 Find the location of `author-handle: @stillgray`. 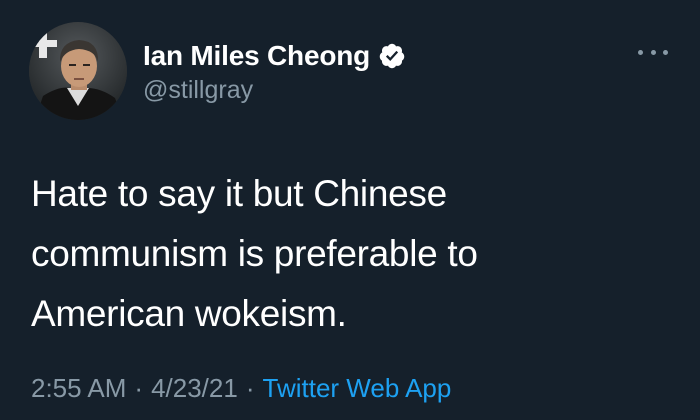

author-handle: @stillgray is located at coordinates (198, 90).